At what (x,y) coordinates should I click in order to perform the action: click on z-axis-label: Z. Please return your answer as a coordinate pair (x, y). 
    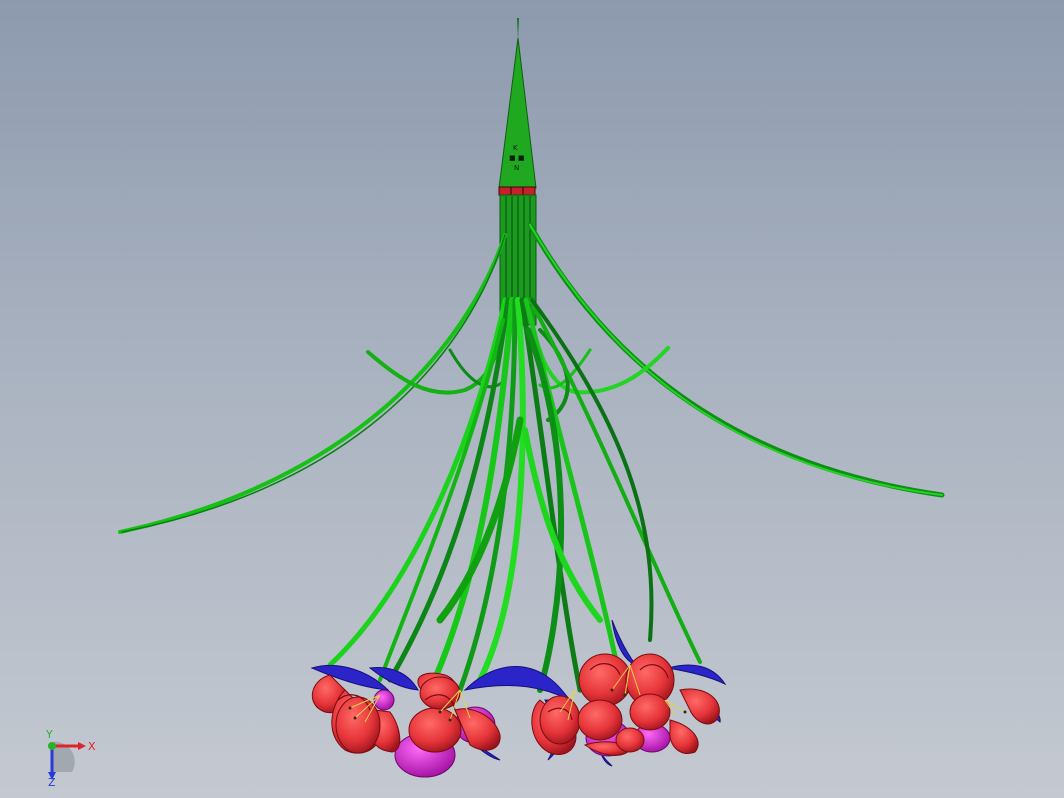
    Looking at the image, I should click on (52, 782).